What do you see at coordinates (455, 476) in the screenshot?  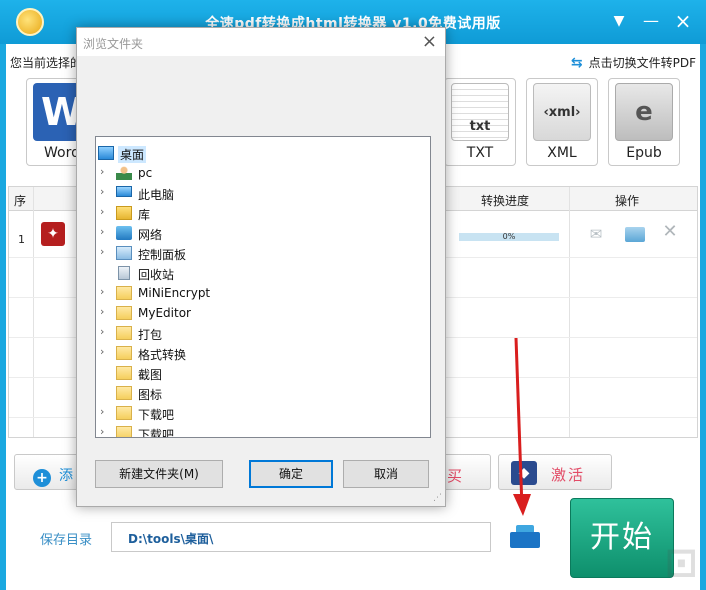 I see `buy-label: 买` at bounding box center [455, 476].